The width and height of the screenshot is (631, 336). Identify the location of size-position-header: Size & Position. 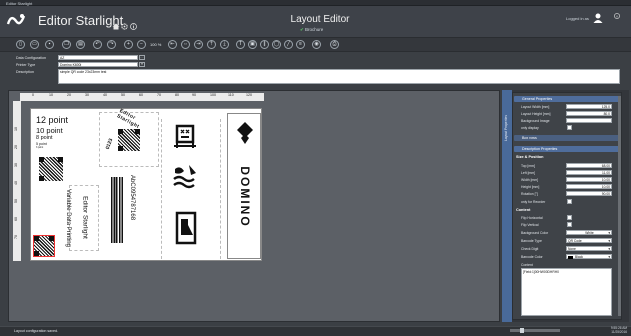
(529, 157).